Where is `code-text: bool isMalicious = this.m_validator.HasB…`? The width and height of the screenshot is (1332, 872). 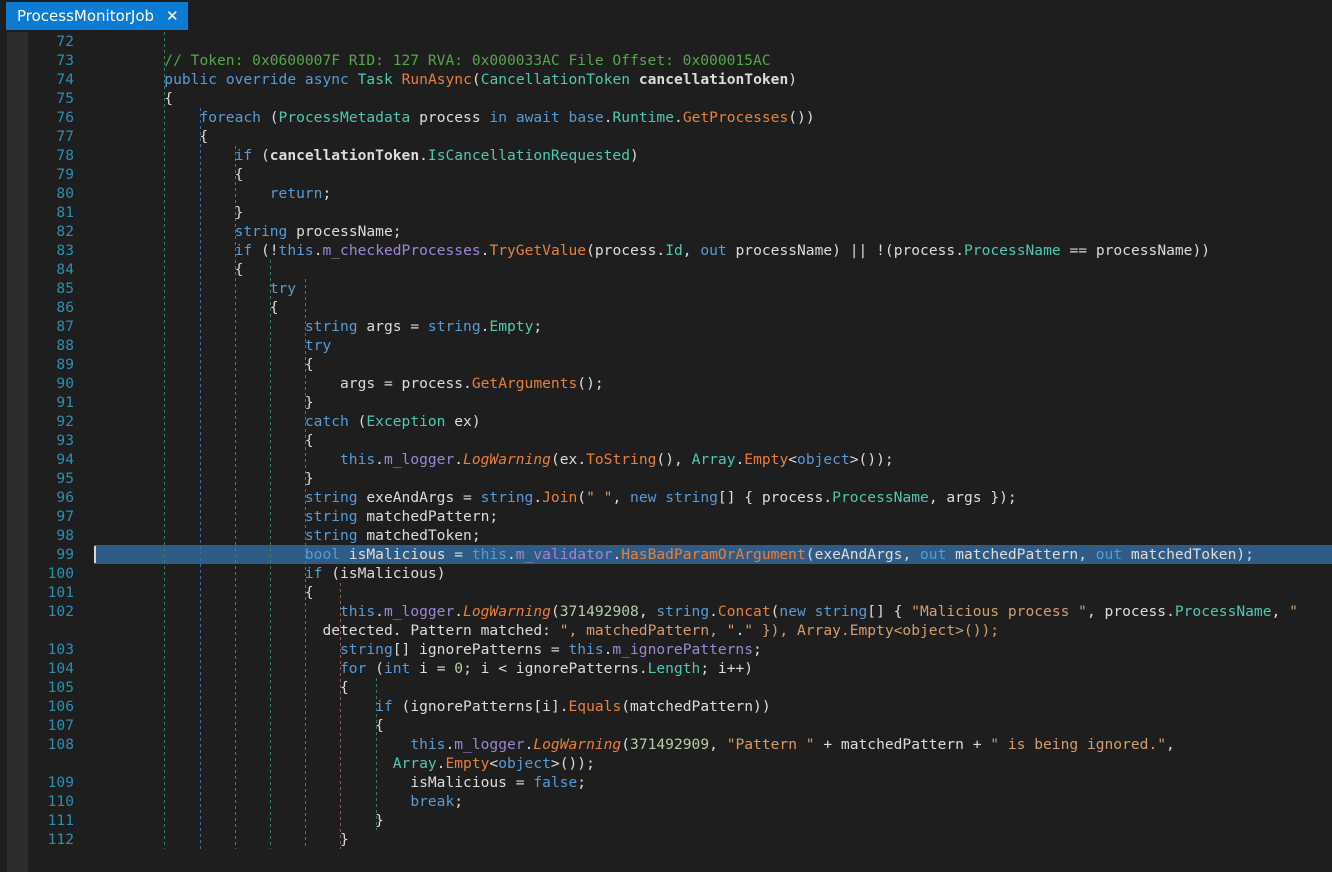 code-text: bool isMalicious = this.m_validator.HasB… is located at coordinates (779, 554).